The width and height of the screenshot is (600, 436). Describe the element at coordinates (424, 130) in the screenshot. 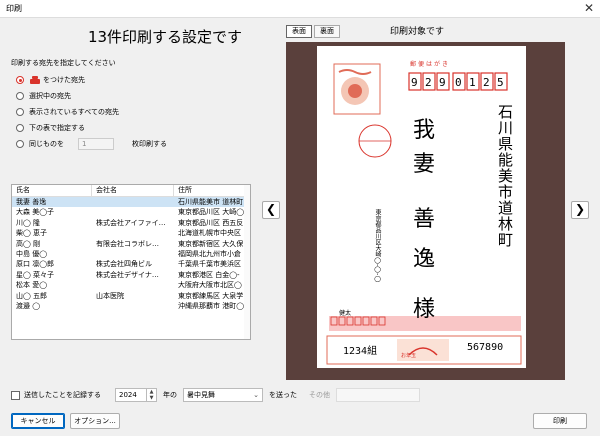

I see `recipient-name-char: 我` at that location.